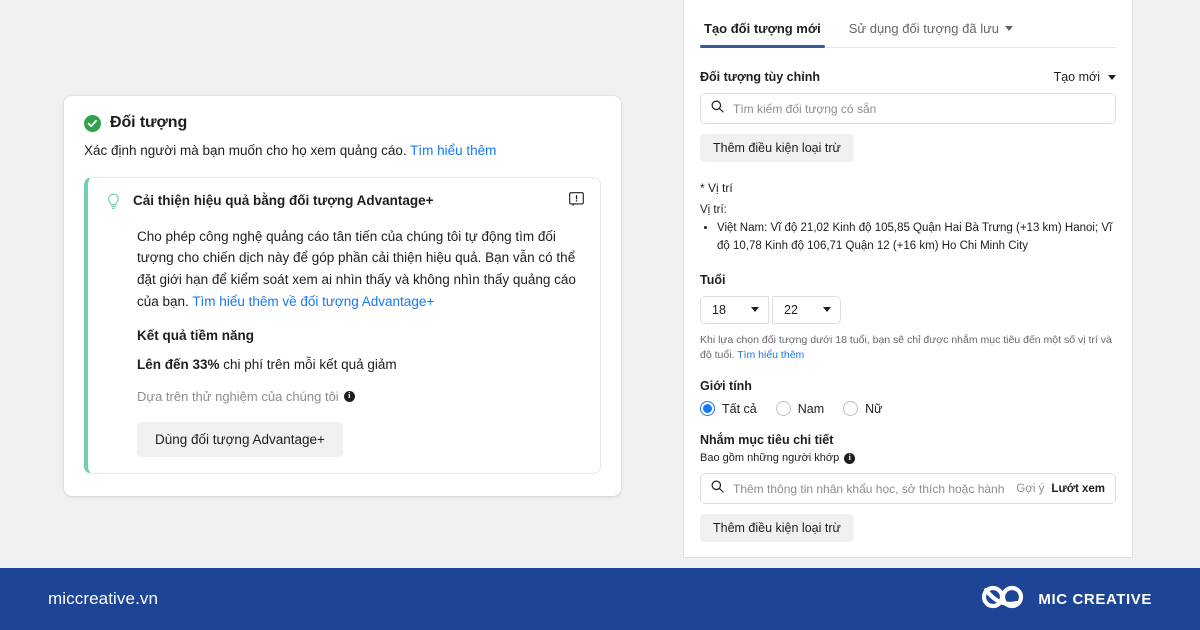 The height and width of the screenshot is (630, 1200). What do you see at coordinates (924, 28) in the screenshot?
I see `tab-use-saved-audience-label: Sử dụng đối tượng đã lưu` at bounding box center [924, 28].